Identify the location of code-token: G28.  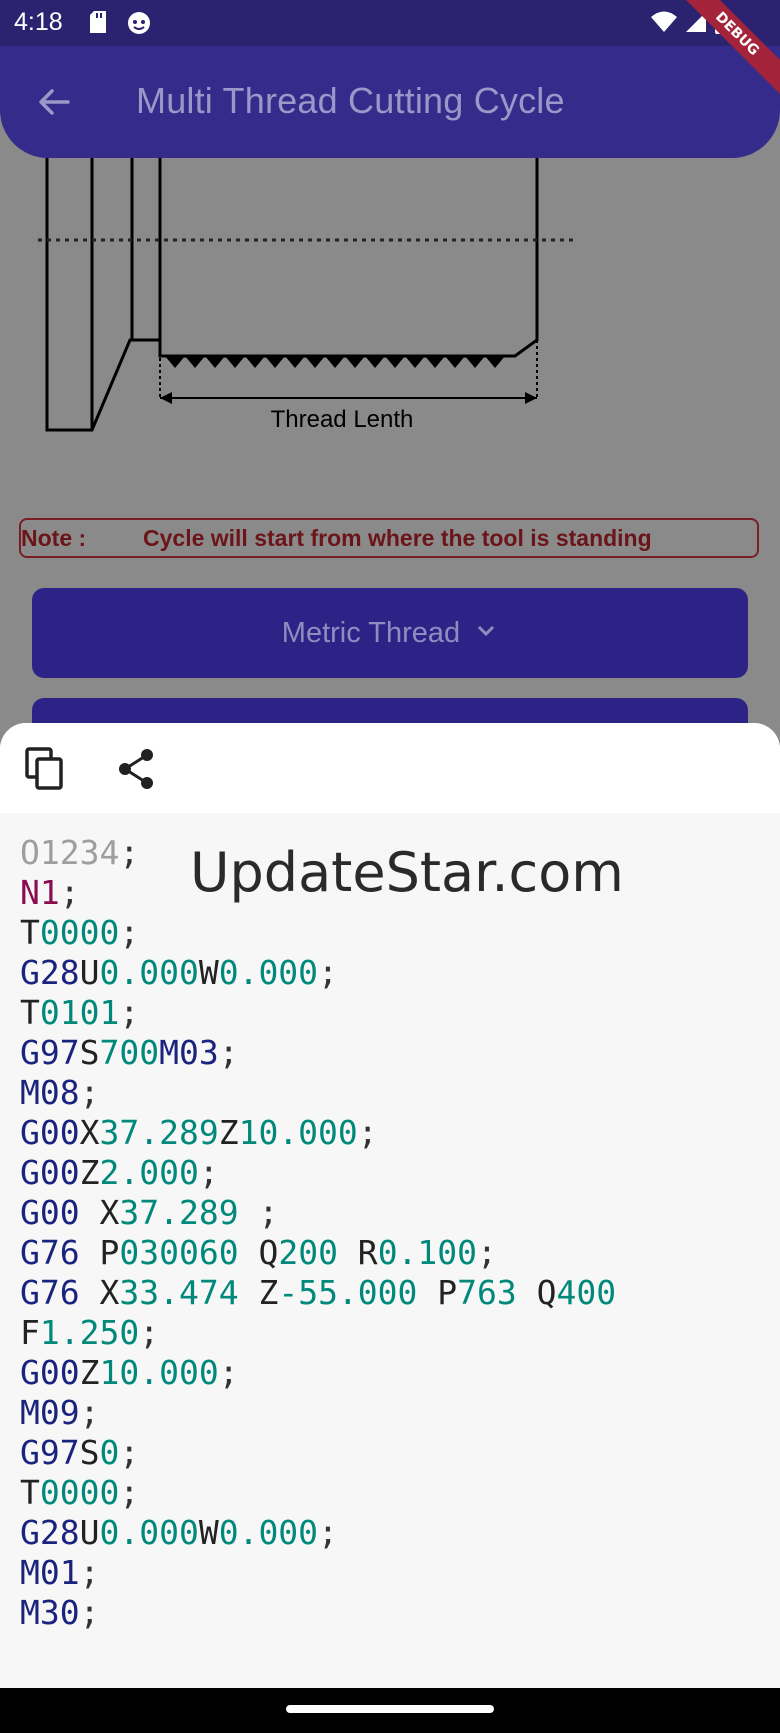
(50, 972).